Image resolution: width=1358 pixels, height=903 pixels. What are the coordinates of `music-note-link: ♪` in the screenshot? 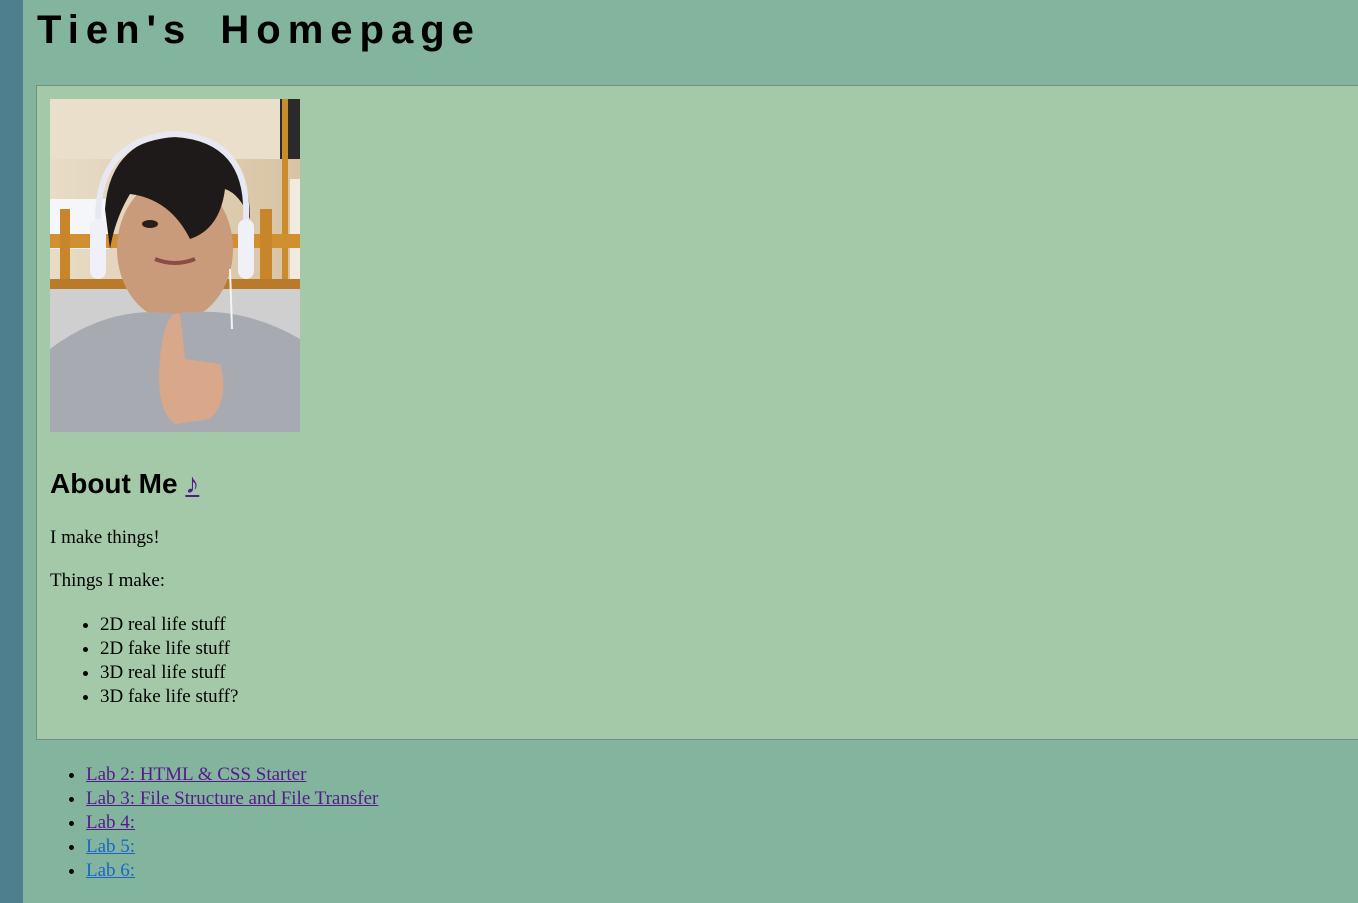 It's located at (192, 483).